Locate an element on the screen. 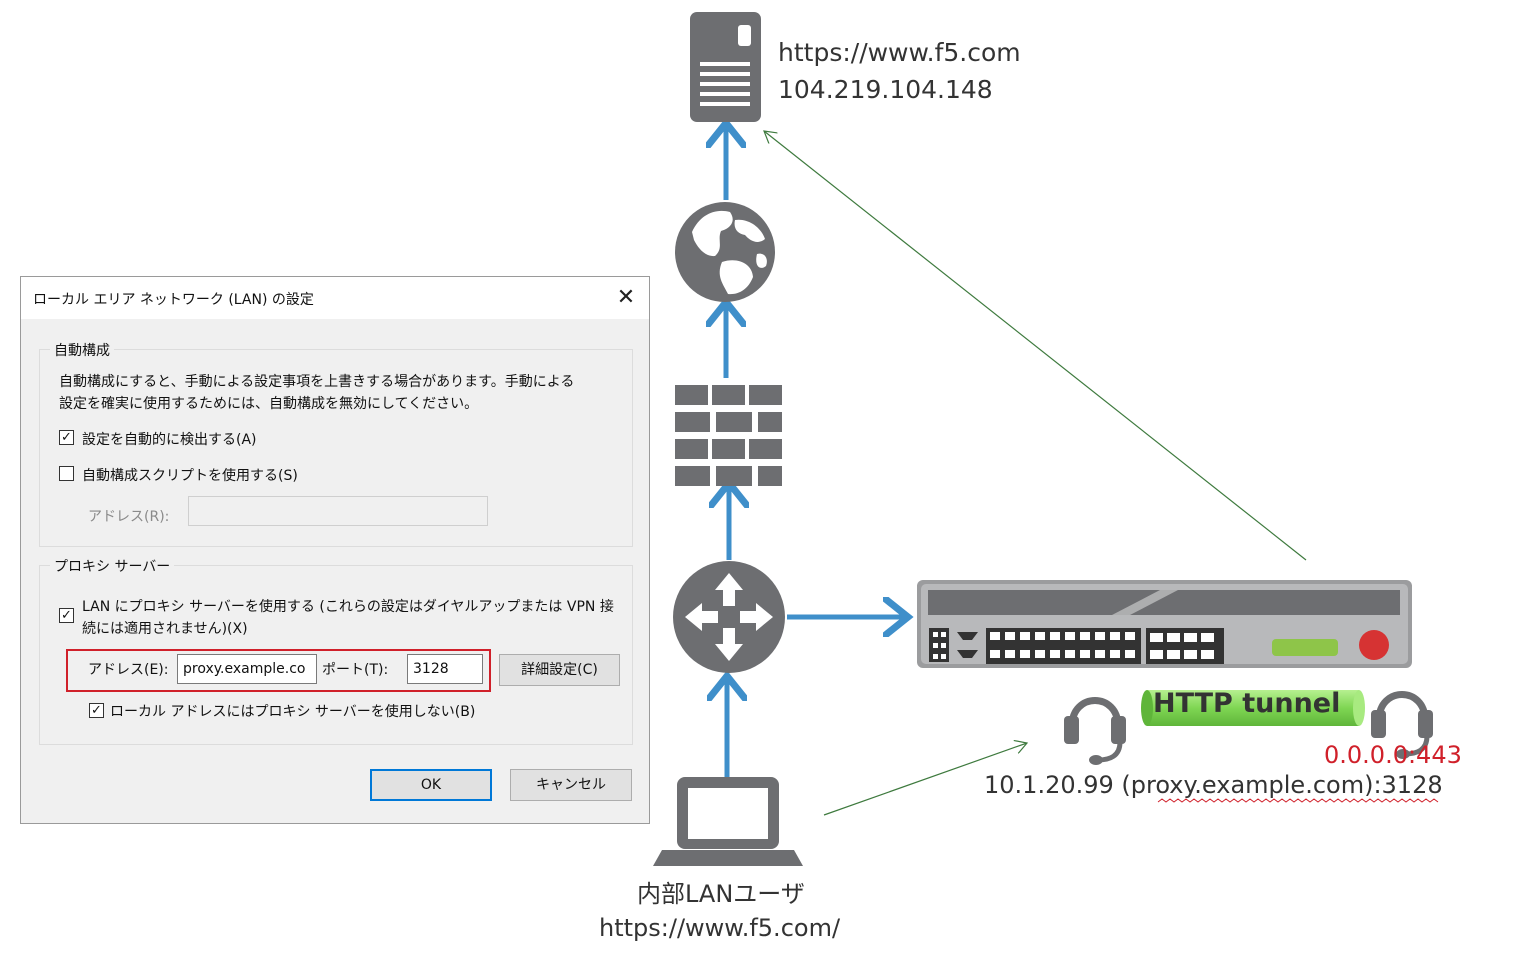  proxy-address-label: アドレス(E): is located at coordinates (128, 670).